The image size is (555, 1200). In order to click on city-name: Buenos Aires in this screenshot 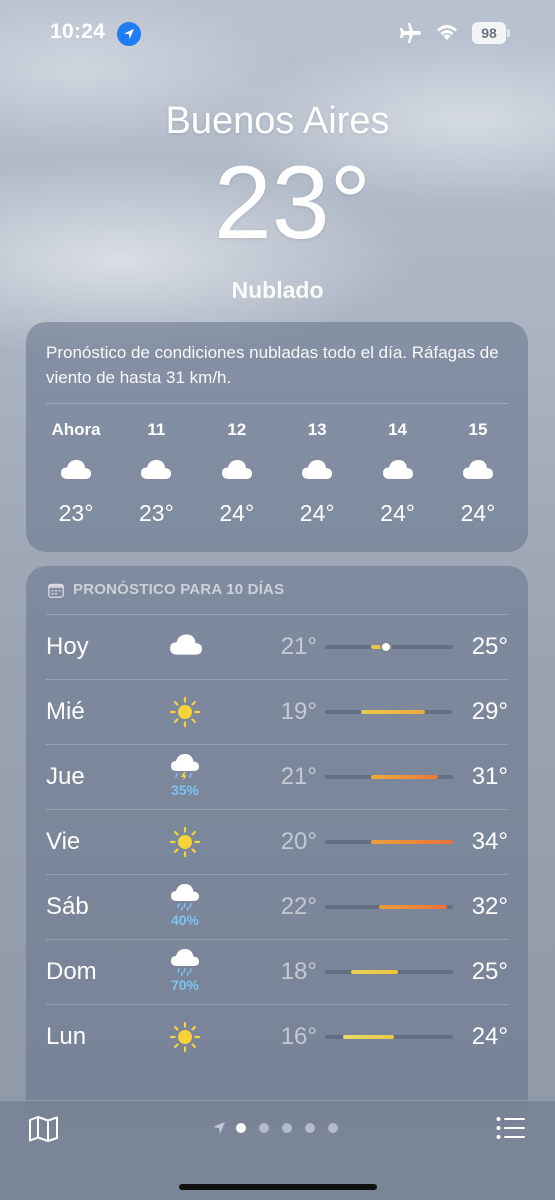, I will do `click(277, 121)`.